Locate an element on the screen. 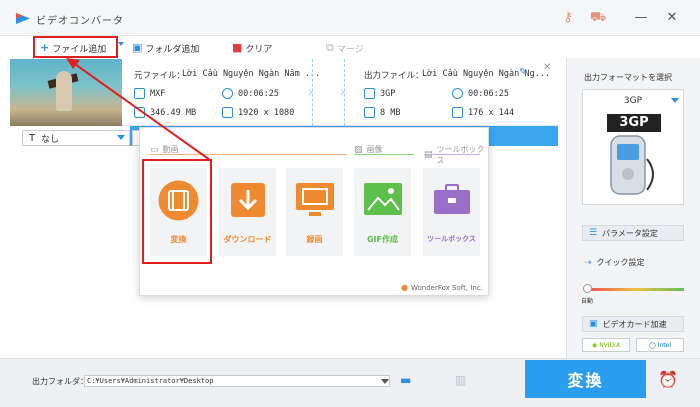  toolbox-icon is located at coordinates (452, 199).